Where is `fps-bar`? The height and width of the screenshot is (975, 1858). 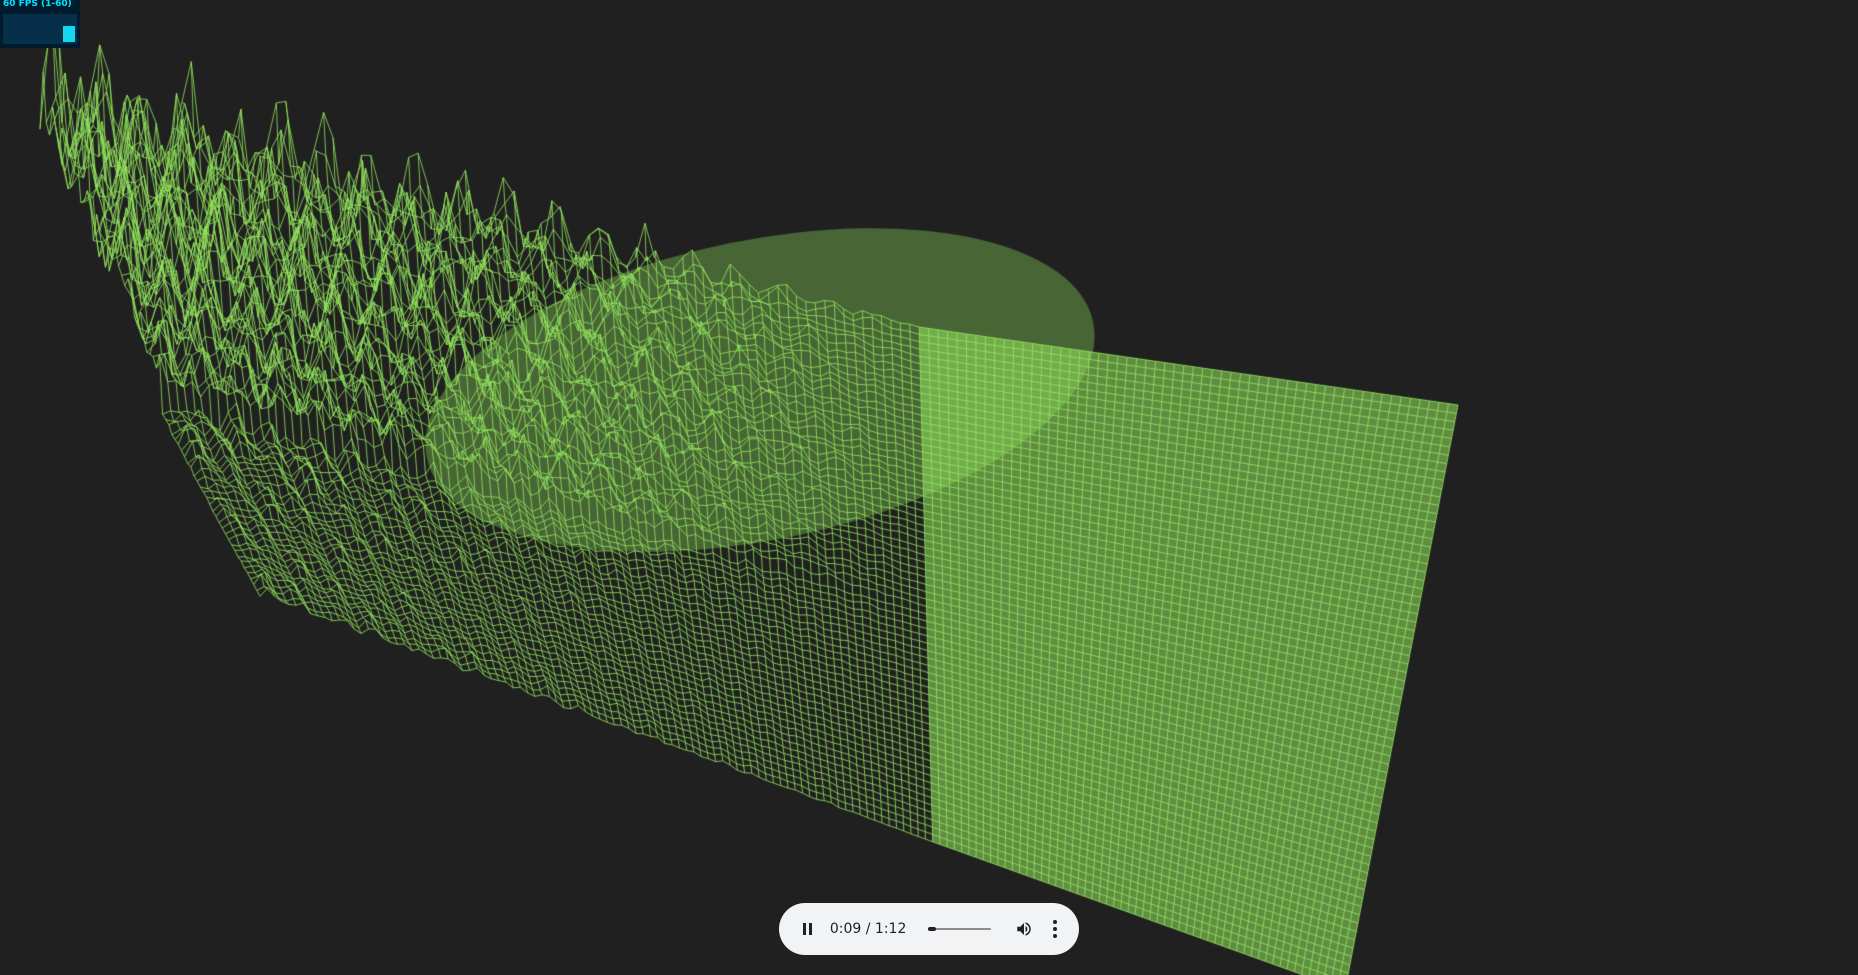 fps-bar is located at coordinates (69, 34).